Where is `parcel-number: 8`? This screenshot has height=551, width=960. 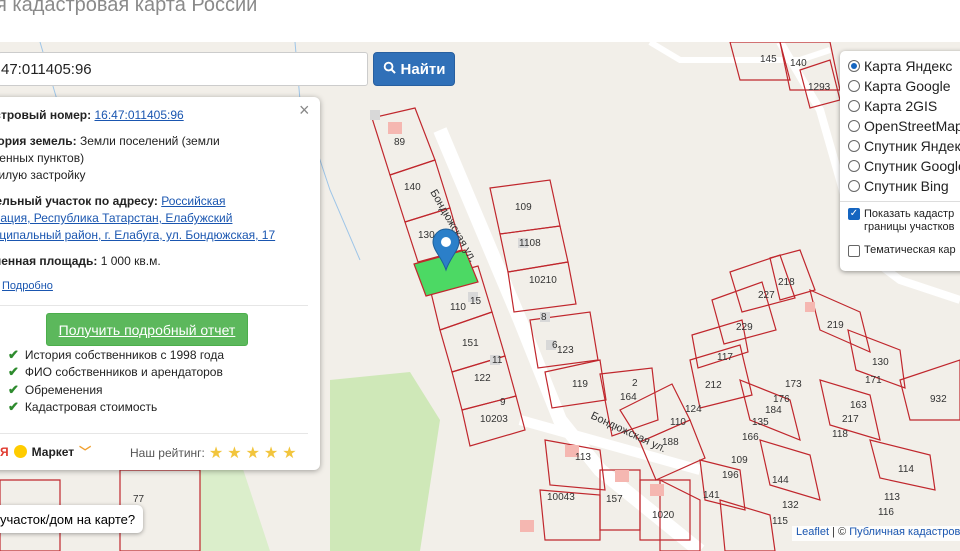 parcel-number: 8 is located at coordinates (544, 317).